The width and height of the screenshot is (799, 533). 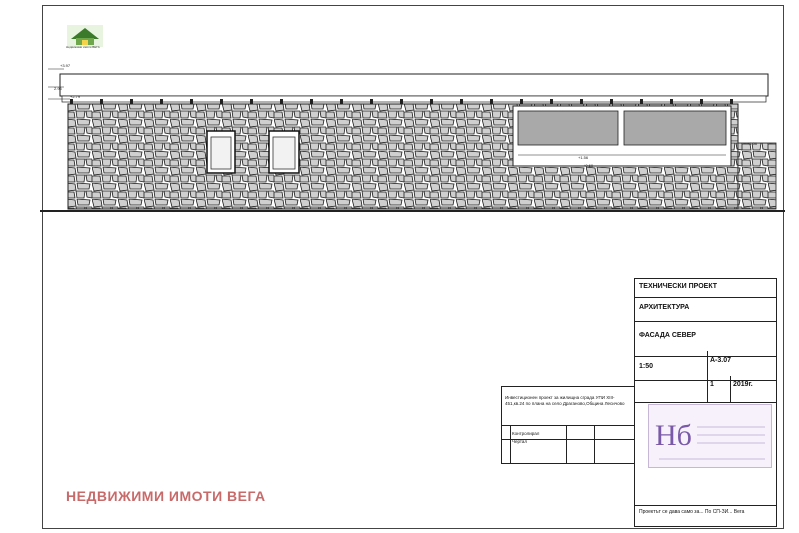 I want to click on level-label: 2.96, so click(x=58, y=88).